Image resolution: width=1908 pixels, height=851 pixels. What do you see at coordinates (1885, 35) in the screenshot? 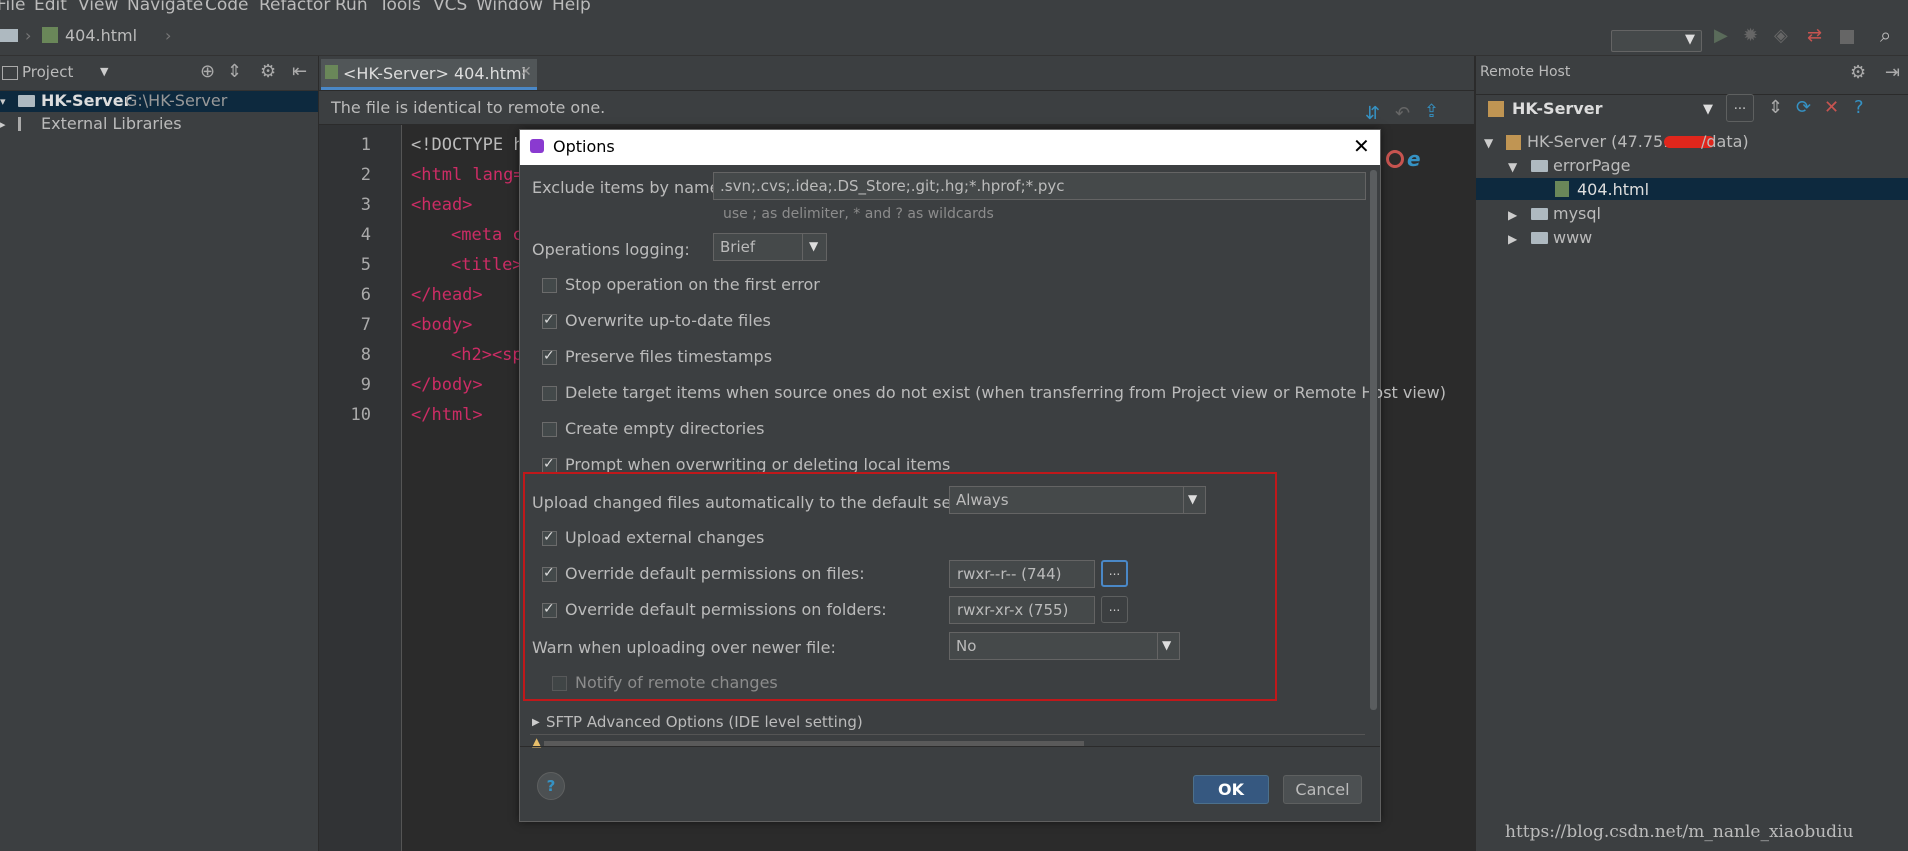
I see `search-icon: ⌕` at bounding box center [1885, 35].